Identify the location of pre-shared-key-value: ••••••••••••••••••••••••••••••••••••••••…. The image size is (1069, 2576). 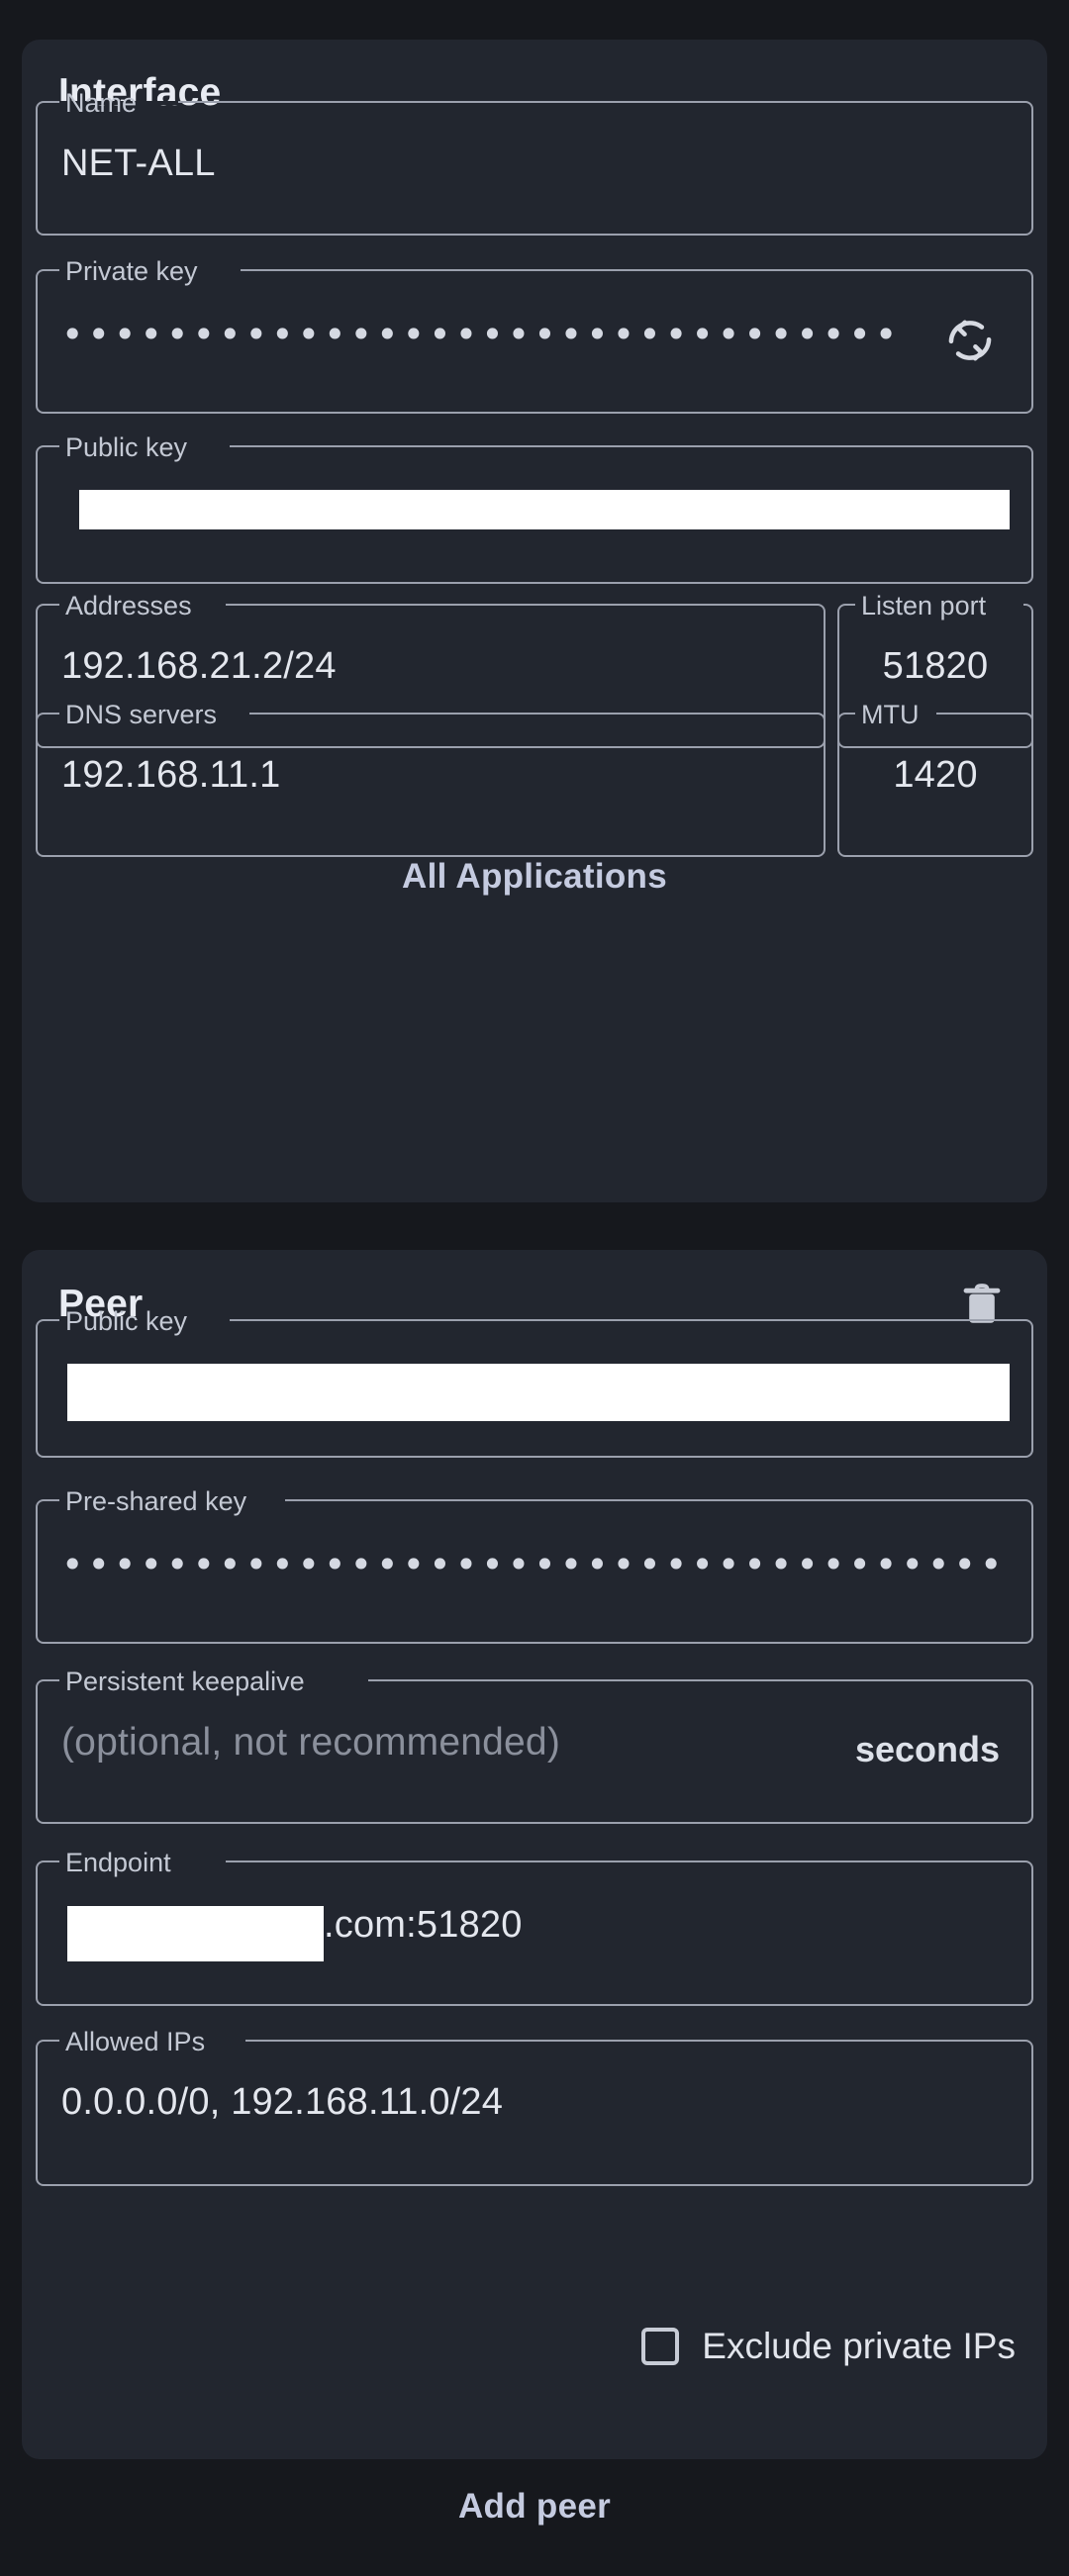
(531, 1564).